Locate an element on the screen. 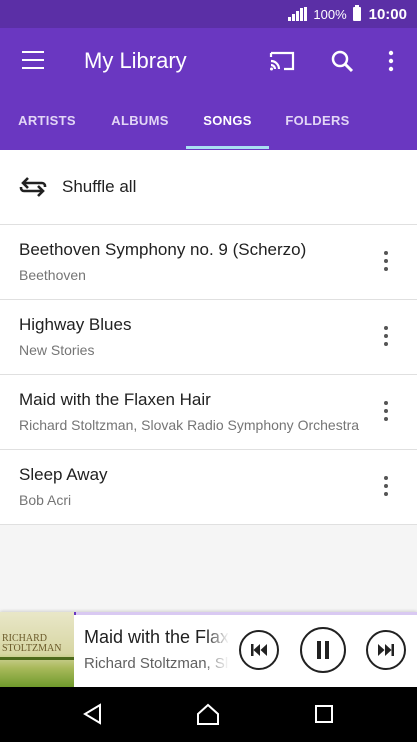  album-art-stripe is located at coordinates (37, 658).